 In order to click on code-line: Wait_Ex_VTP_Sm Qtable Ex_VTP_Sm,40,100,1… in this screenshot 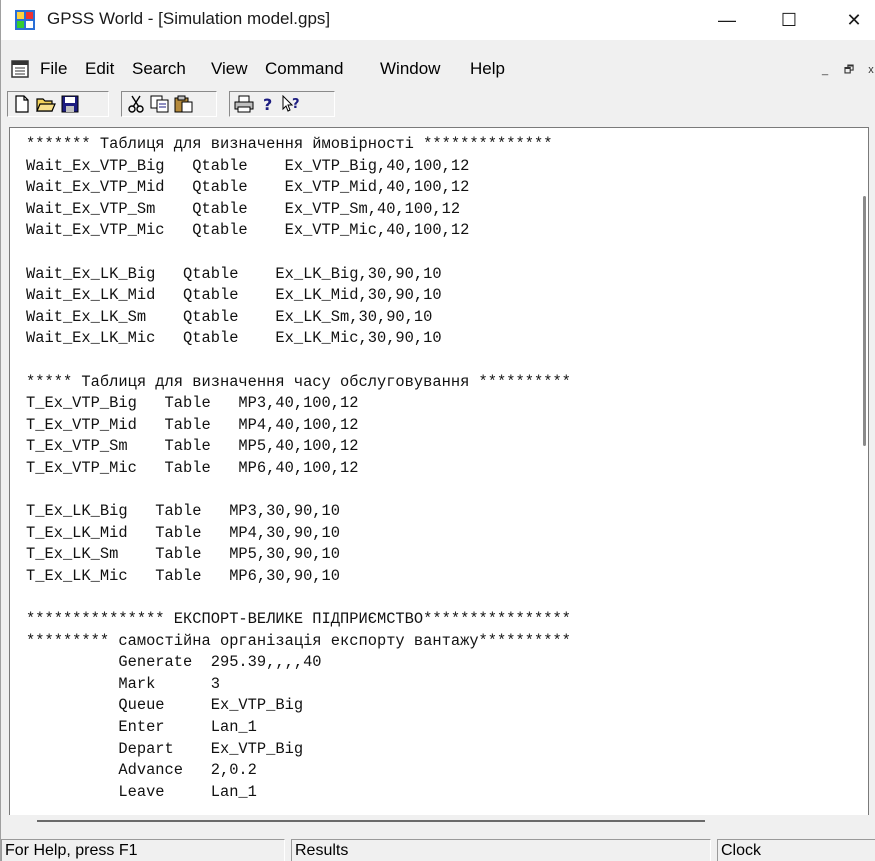, I will do `click(298, 210)`.